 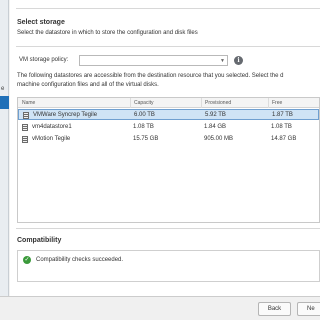 What do you see at coordinates (215, 127) in the screenshot?
I see `datastore-provisioned: 1.84 GB` at bounding box center [215, 127].